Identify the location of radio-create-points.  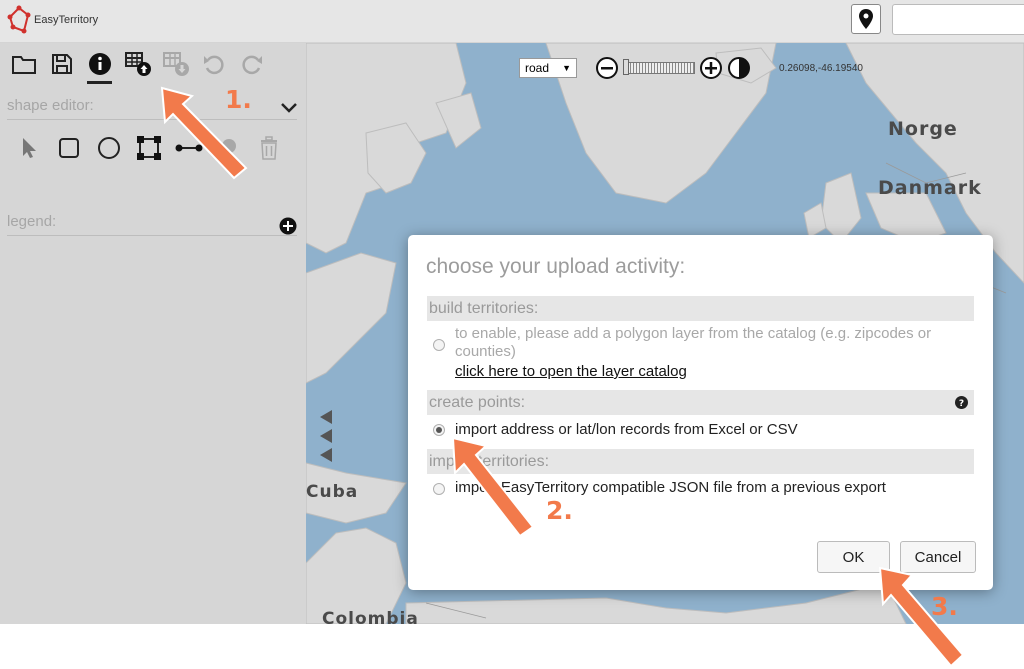
(439, 430).